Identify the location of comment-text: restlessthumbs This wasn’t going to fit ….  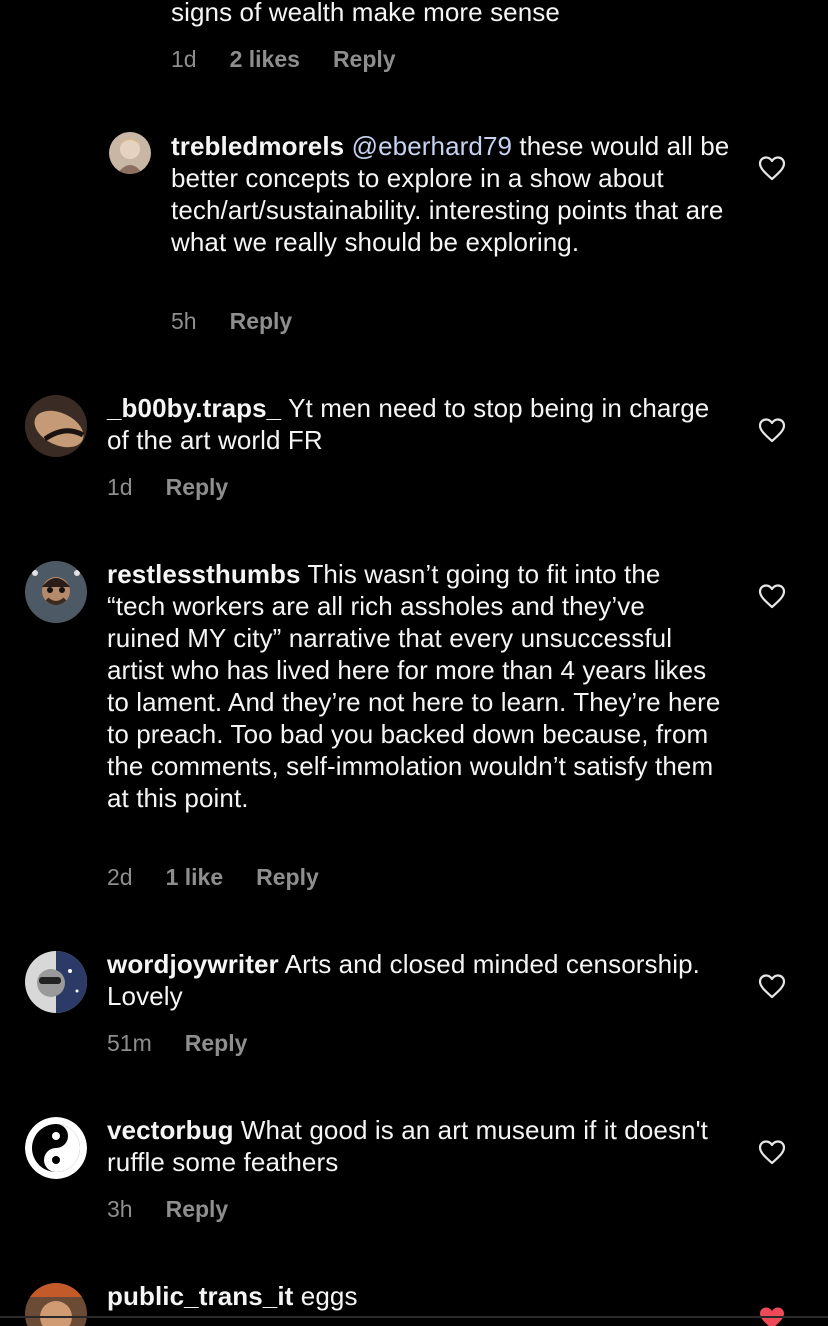
(414, 686).